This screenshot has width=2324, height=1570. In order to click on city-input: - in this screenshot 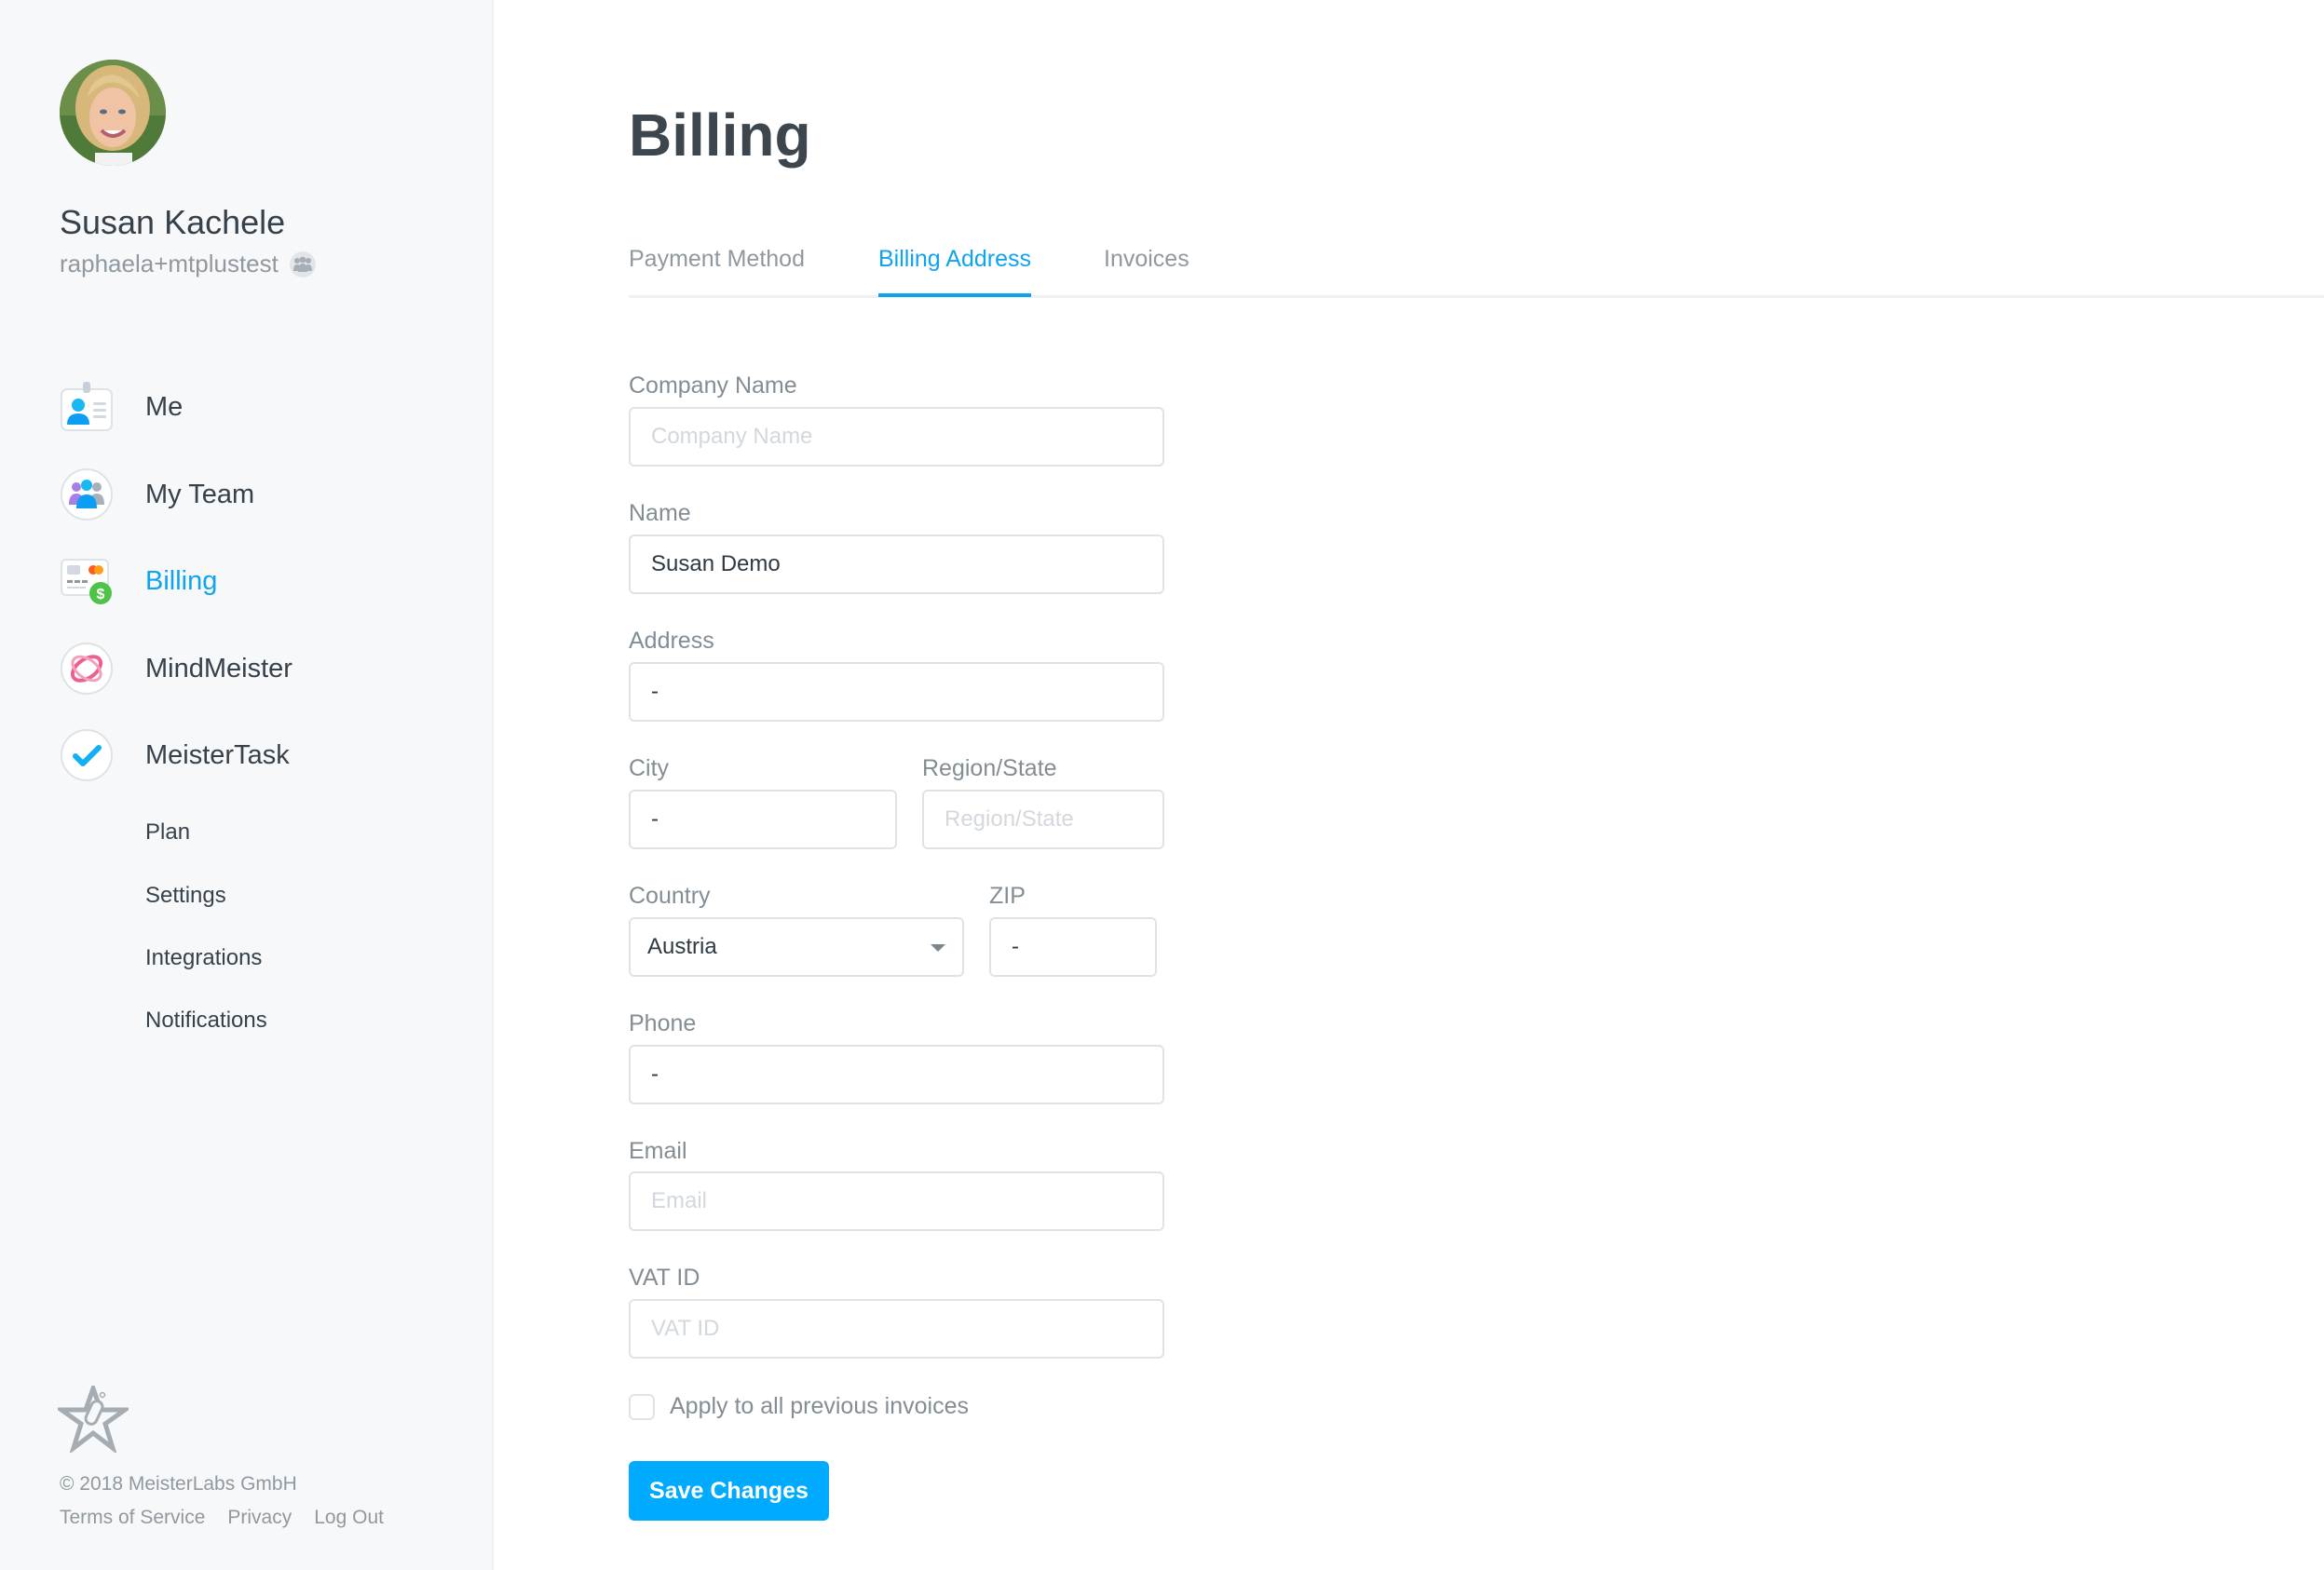, I will do `click(763, 819)`.